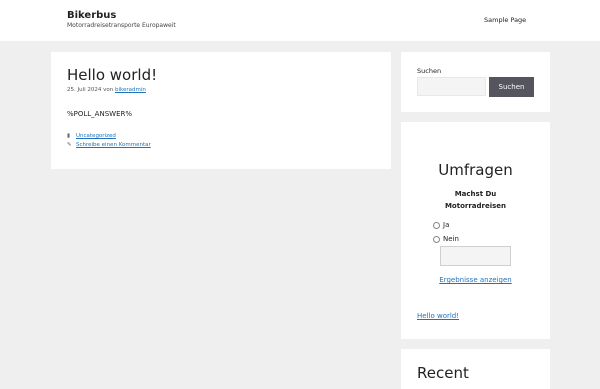 This screenshot has height=389, width=600. I want to click on search-label: Suchen, so click(429, 71).